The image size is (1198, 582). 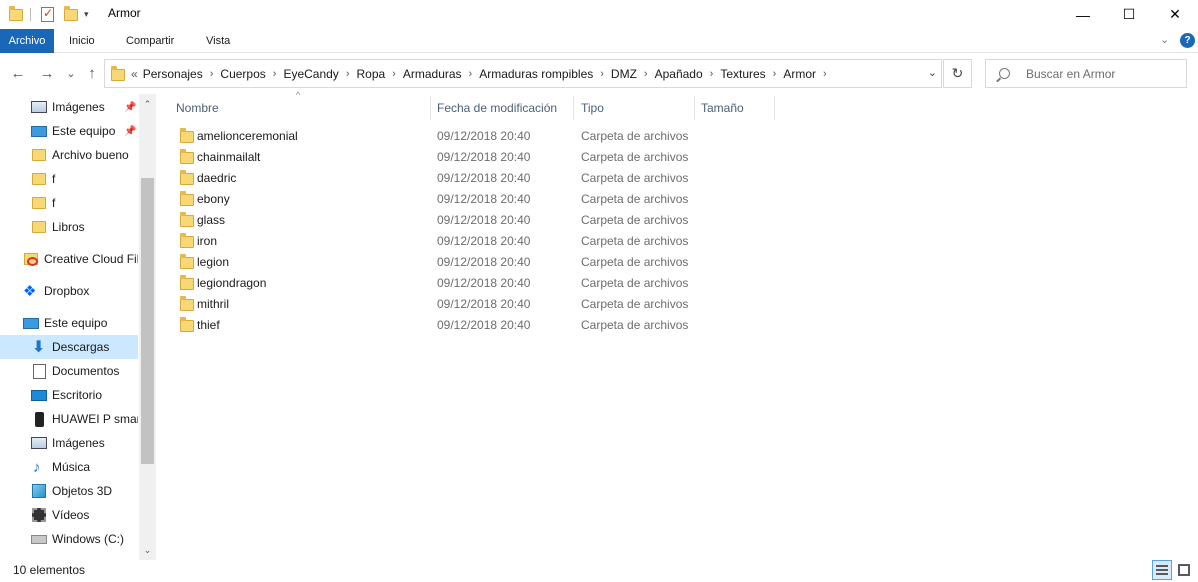 I want to click on file-date: 09/12/2018 20:40, so click(x=484, y=304).